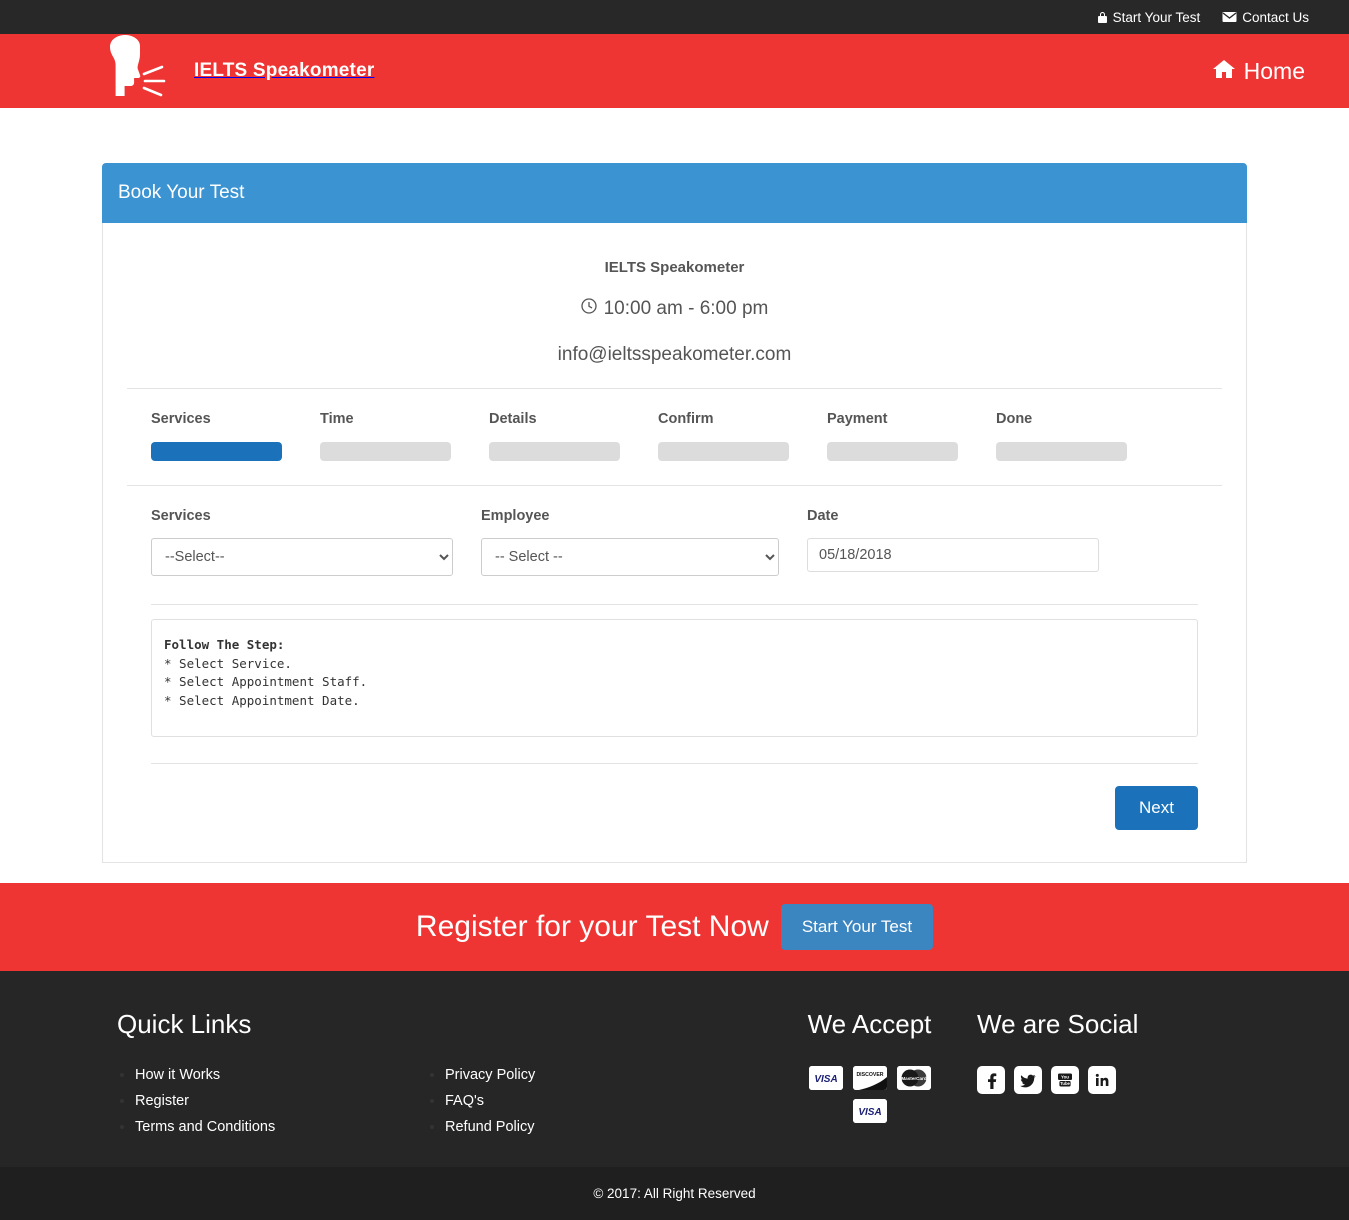 This screenshot has width=1349, height=1220. I want to click on envelope-icon, so click(1229, 17).